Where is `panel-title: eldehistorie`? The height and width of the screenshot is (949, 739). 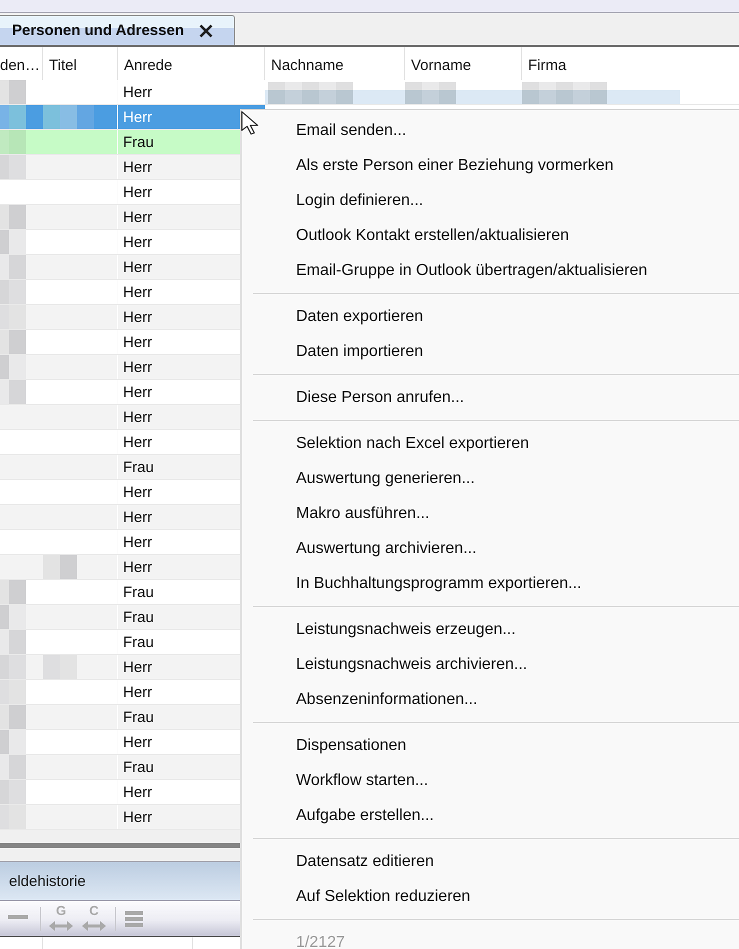
panel-title: eldehistorie is located at coordinates (47, 881).